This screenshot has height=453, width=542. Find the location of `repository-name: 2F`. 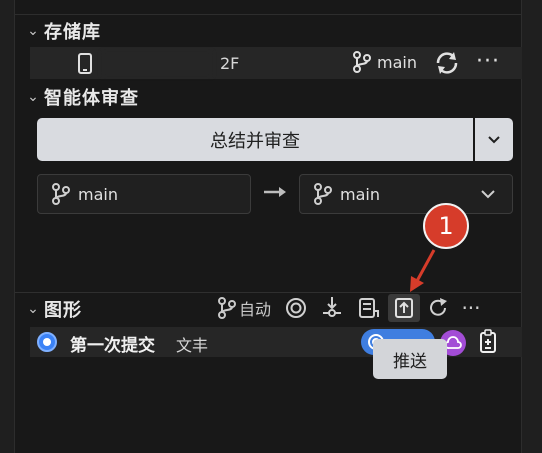

repository-name: 2F is located at coordinates (230, 63).